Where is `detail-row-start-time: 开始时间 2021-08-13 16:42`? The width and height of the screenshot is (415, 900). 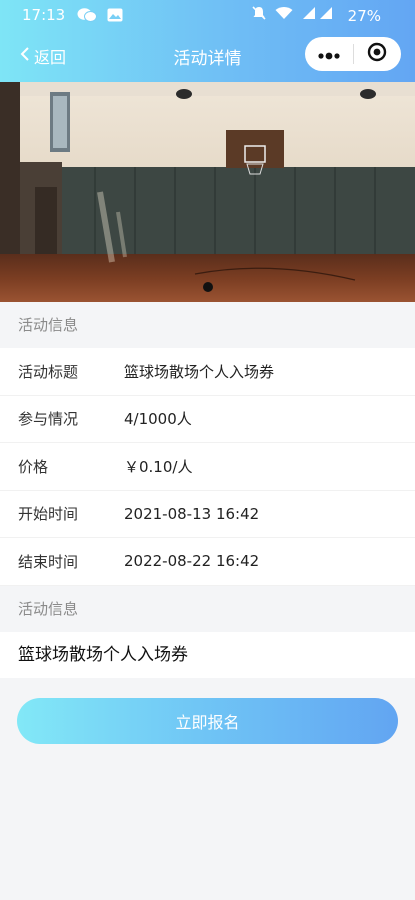
detail-row-start-time: 开始时间 2021-08-13 16:42 is located at coordinates (207, 514).